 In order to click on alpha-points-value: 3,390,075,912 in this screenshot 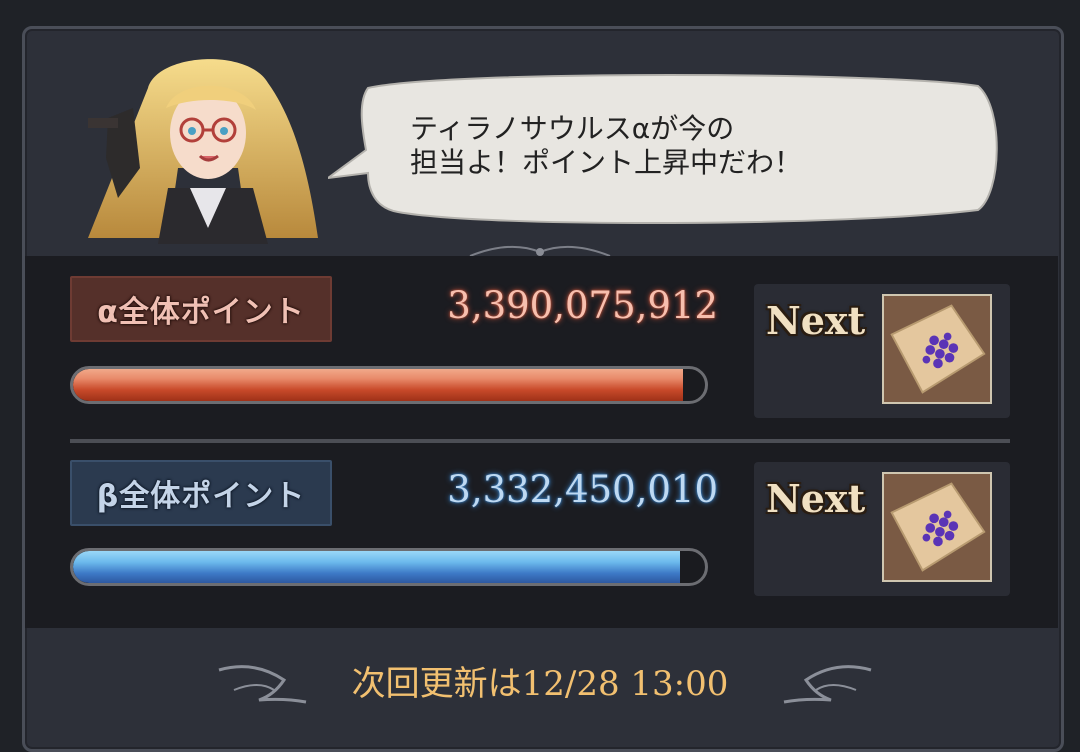, I will do `click(582, 305)`.